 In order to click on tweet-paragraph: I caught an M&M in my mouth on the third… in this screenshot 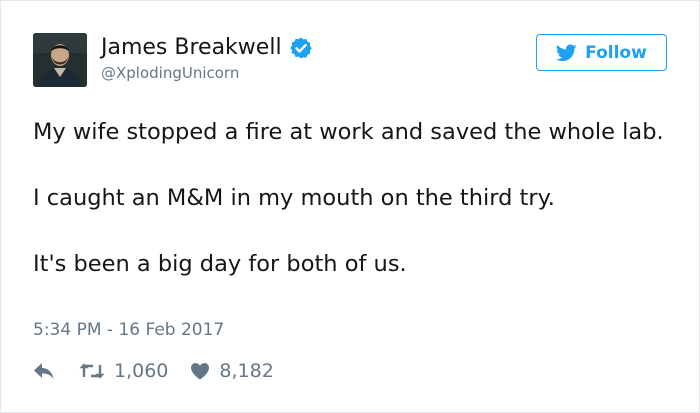, I will do `click(294, 198)`.